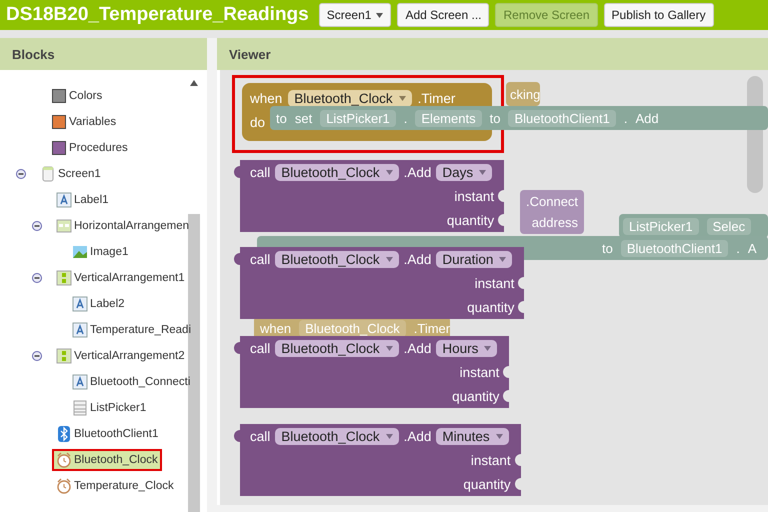 The image size is (768, 512). I want to click on block-keyword: when, so click(266, 98).